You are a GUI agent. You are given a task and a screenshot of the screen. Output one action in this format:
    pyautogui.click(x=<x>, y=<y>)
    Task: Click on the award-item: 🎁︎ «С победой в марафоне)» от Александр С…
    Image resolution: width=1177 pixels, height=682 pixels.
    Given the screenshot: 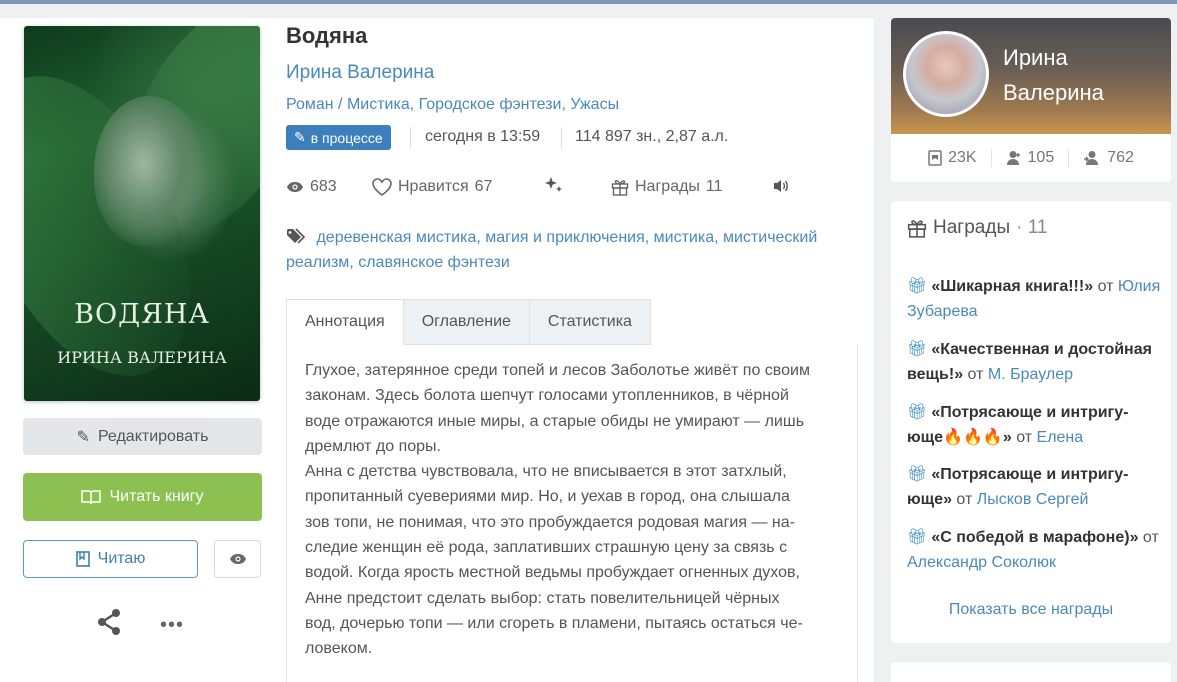 What is the action you would take?
    pyautogui.click(x=1033, y=550)
    